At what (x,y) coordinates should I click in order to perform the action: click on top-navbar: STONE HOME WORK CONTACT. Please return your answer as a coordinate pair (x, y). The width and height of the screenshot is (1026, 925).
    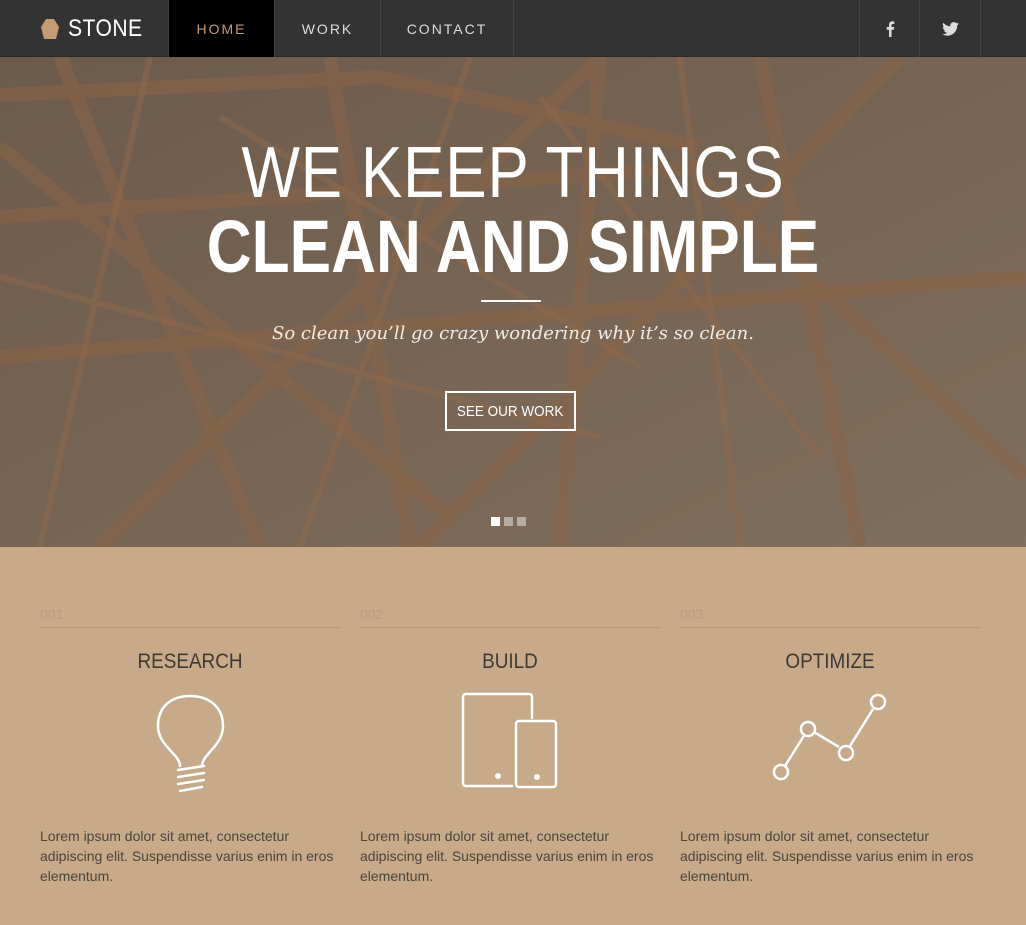
    Looking at the image, I should click on (513, 28).